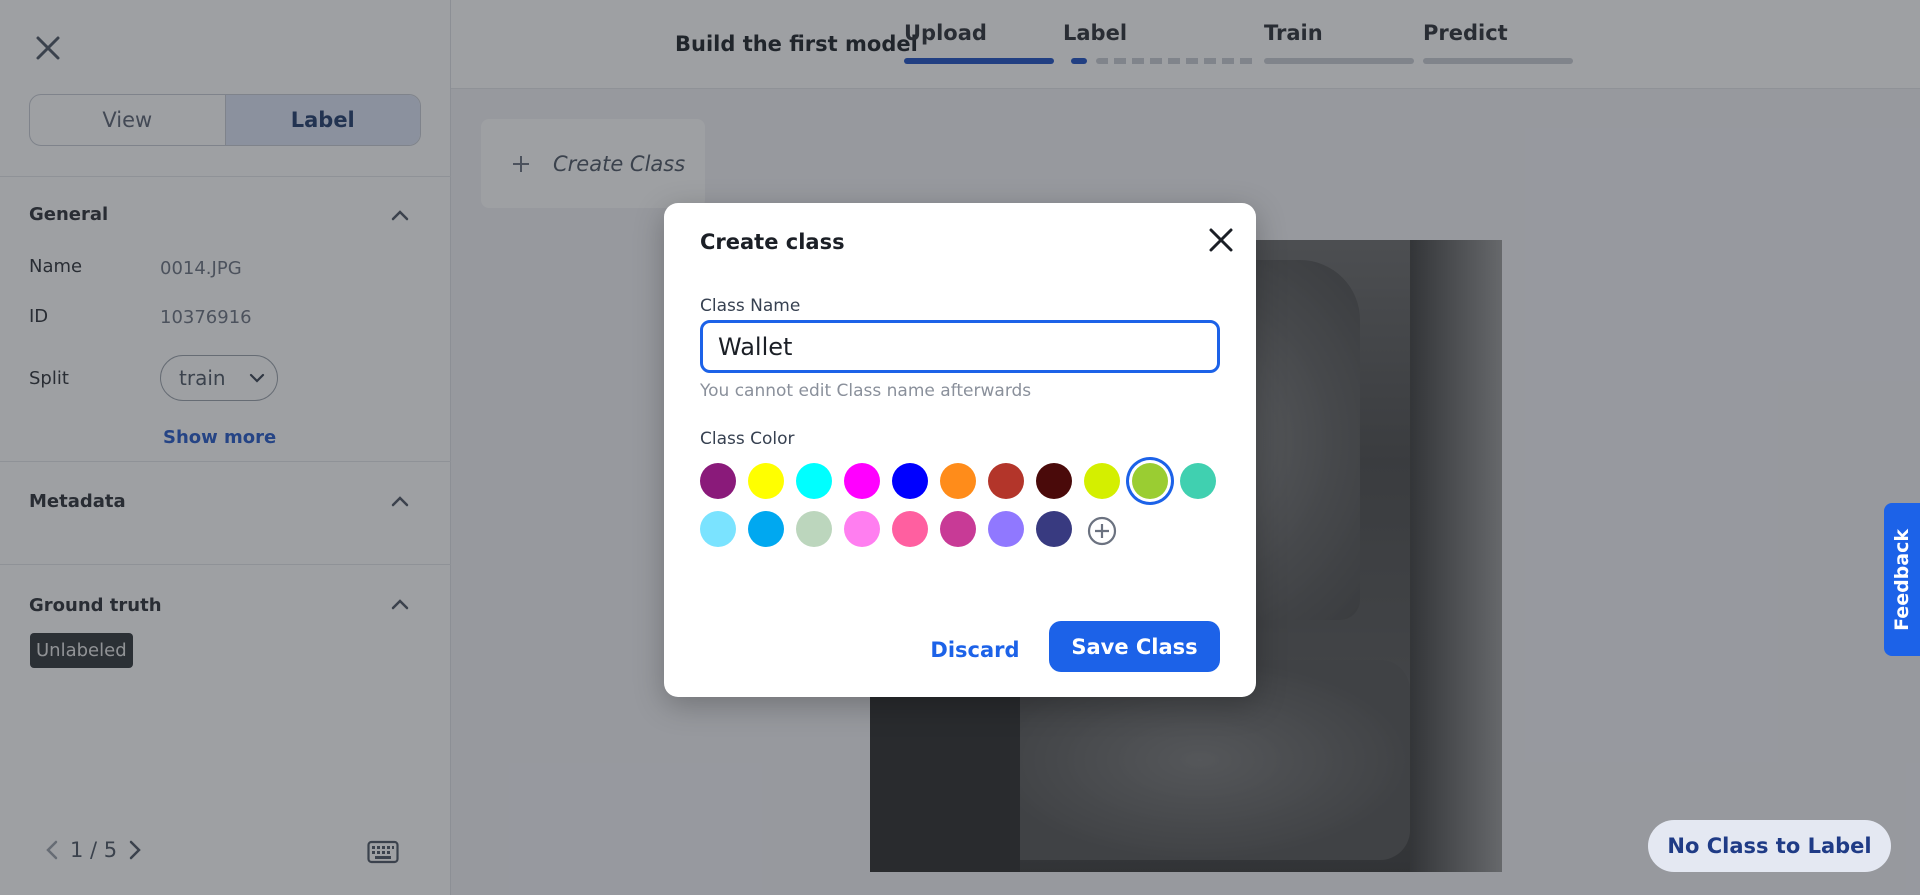 This screenshot has height=895, width=1920. Describe the element at coordinates (975, 650) in the screenshot. I see `discard-button: Discard` at that location.